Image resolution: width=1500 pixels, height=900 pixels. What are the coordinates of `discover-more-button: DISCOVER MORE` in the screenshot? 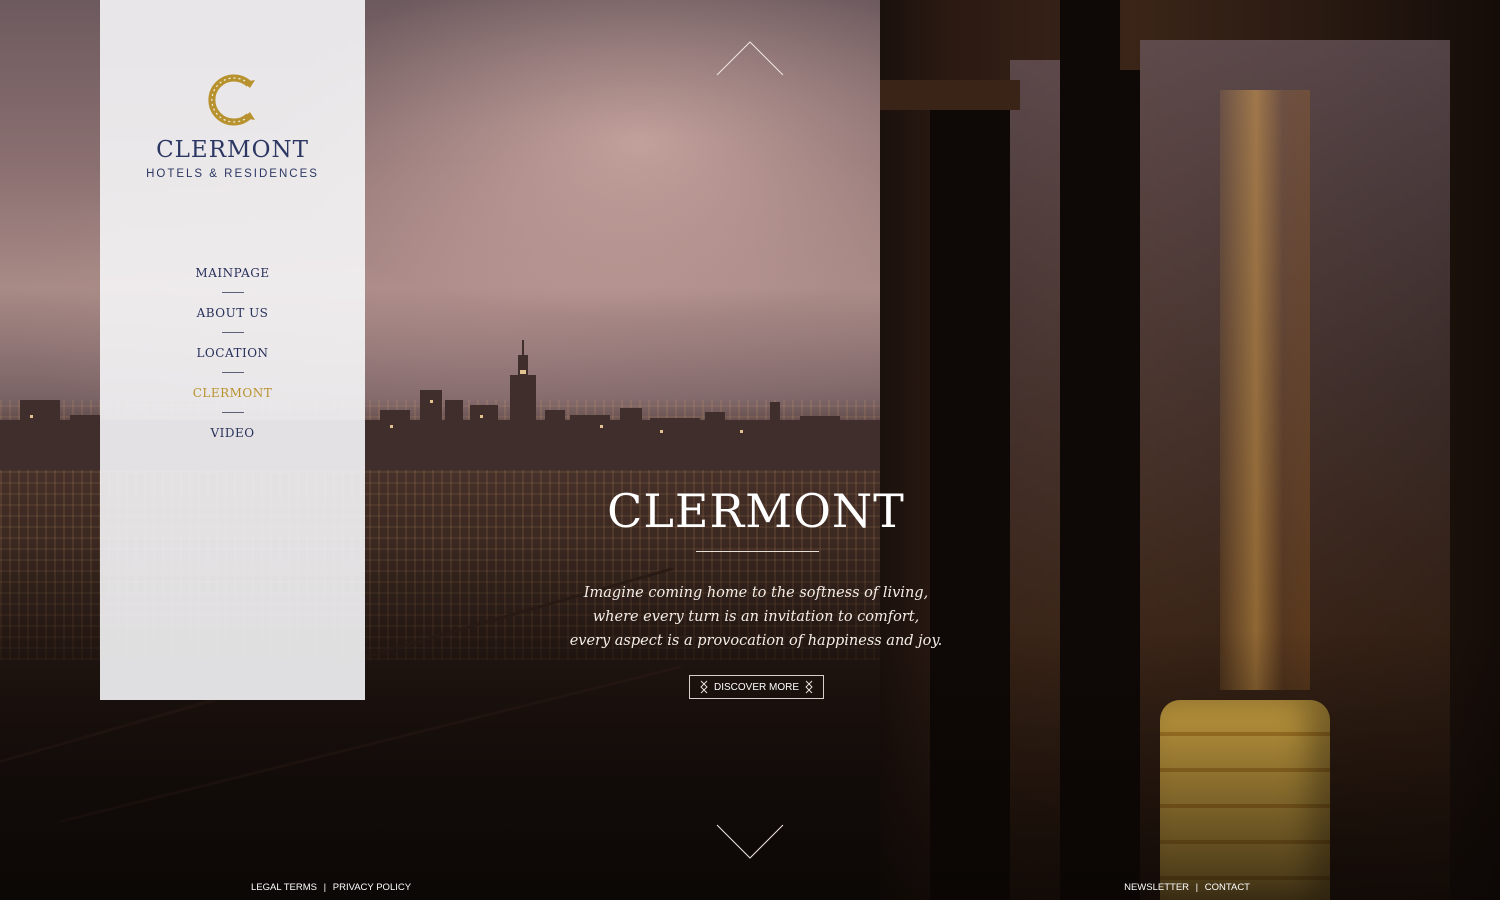 It's located at (756, 687).